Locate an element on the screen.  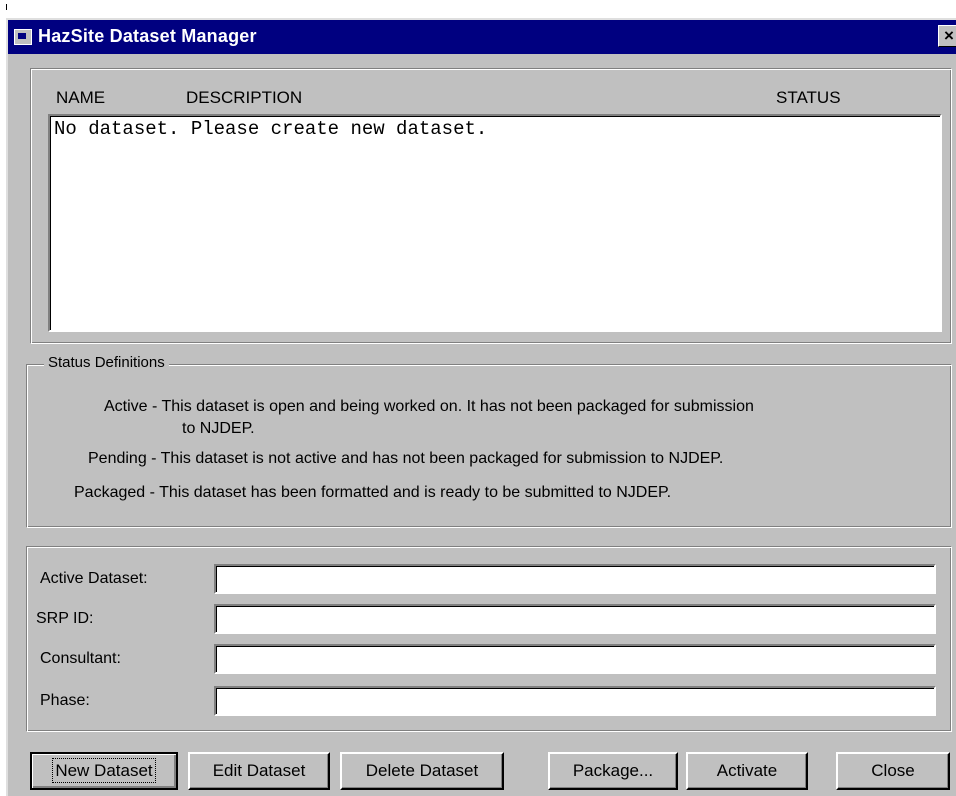
srp-id-field is located at coordinates (575, 619).